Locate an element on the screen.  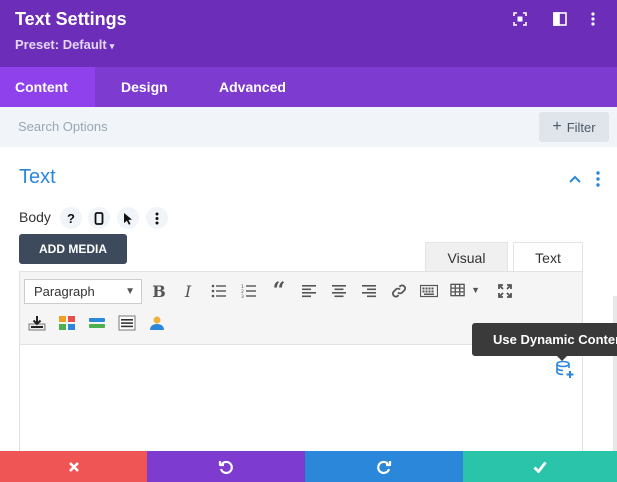
save-button is located at coordinates (540, 466).